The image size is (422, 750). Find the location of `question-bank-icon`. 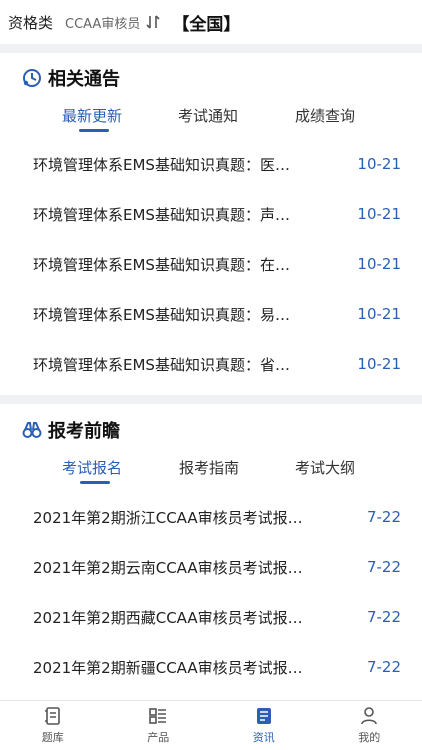

question-bank-icon is located at coordinates (52, 716).